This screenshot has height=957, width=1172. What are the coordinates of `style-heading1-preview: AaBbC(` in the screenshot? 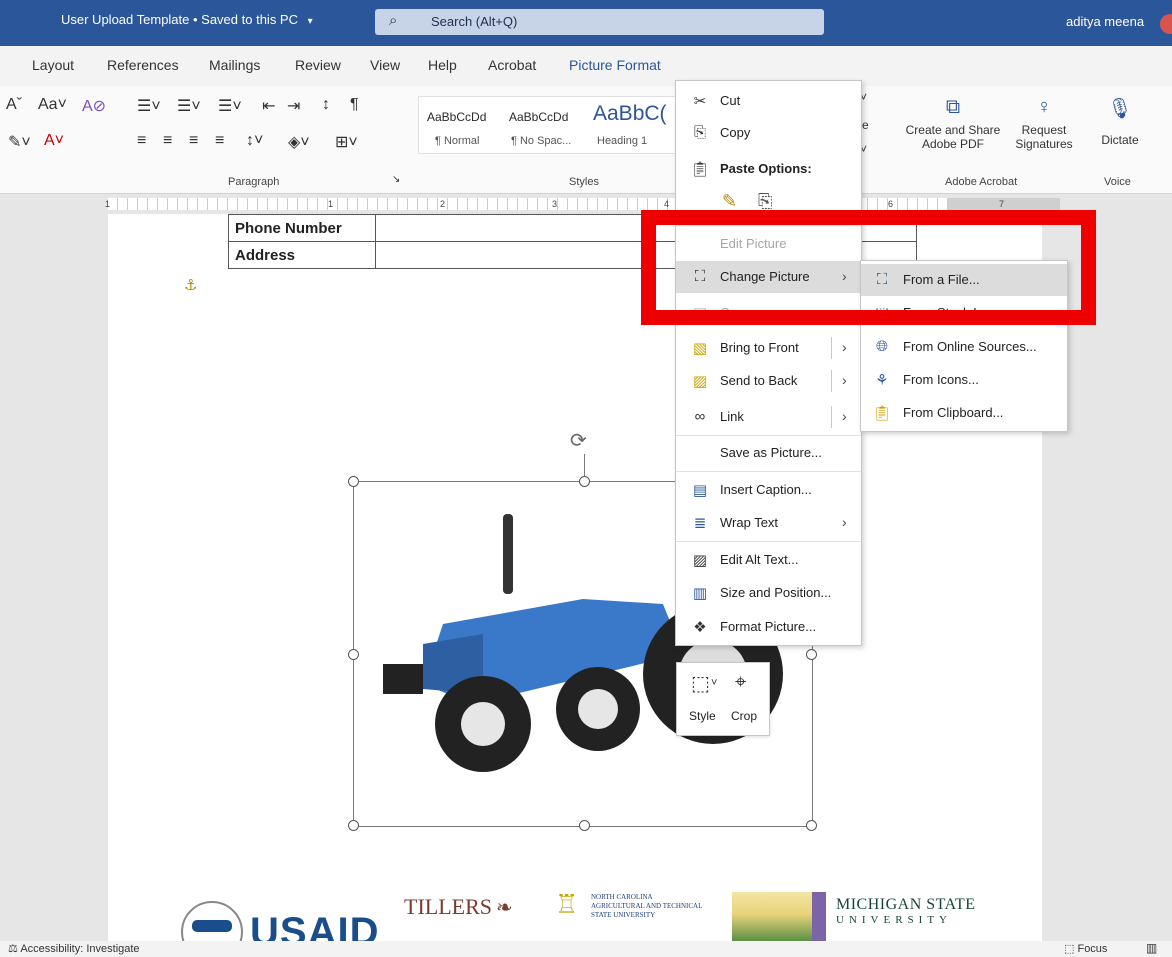 It's located at (630, 114).